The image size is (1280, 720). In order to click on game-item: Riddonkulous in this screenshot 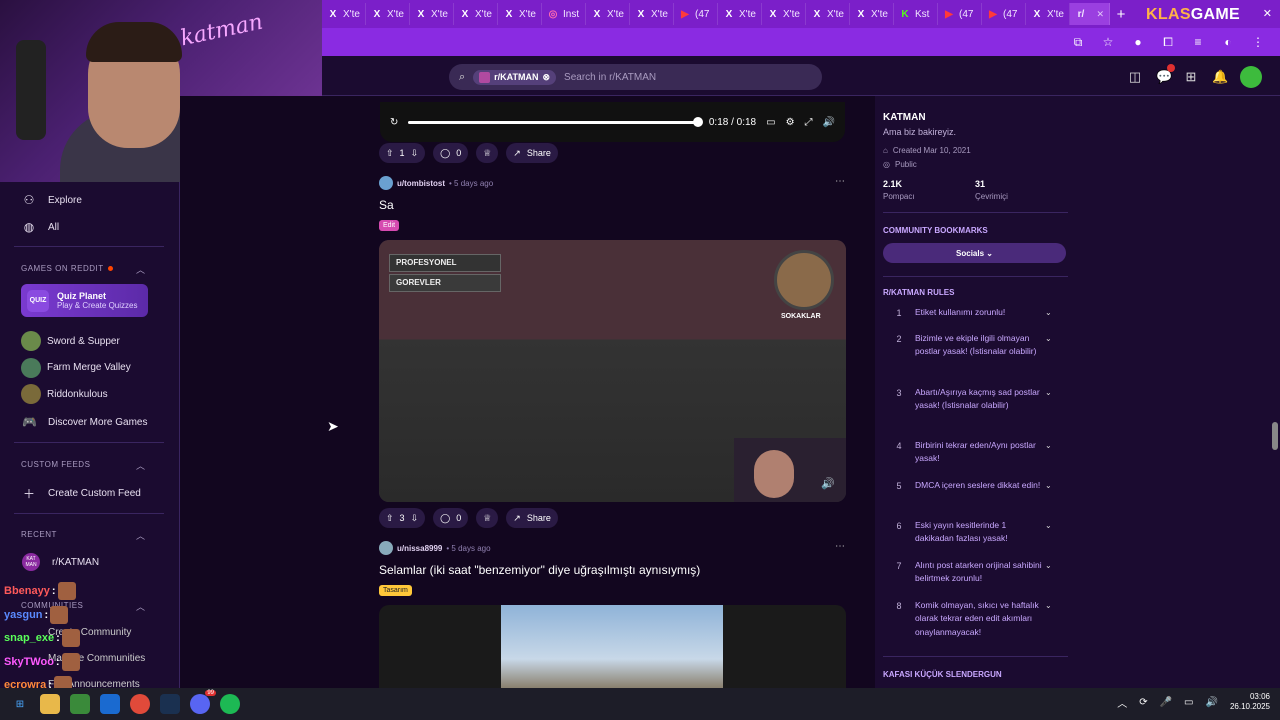, I will do `click(64, 394)`.